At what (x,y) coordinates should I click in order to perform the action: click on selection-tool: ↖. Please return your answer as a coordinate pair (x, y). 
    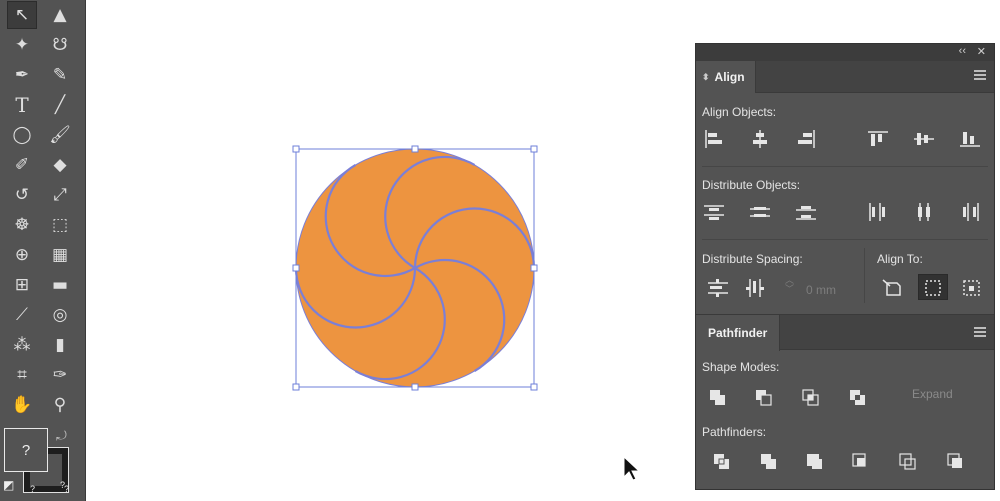
    Looking at the image, I should click on (22, 15).